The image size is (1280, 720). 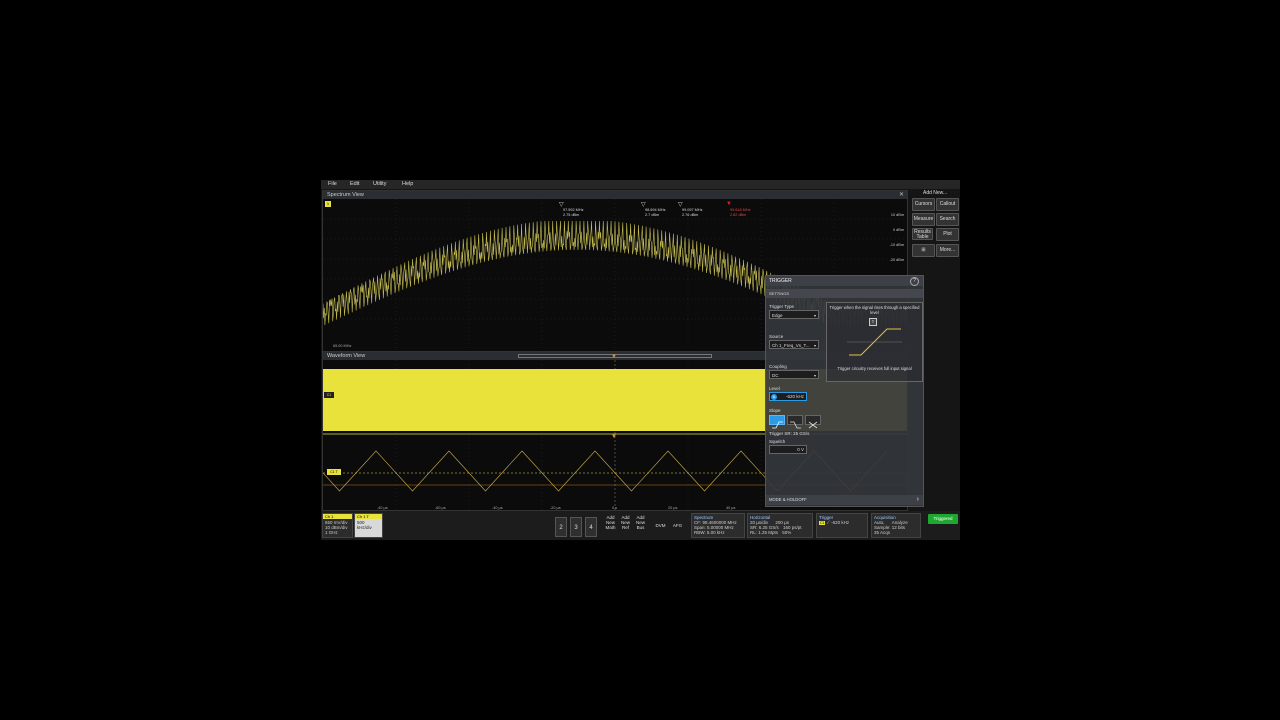 What do you see at coordinates (555, 508) in the screenshot?
I see `x-tick-label: -20 µs` at bounding box center [555, 508].